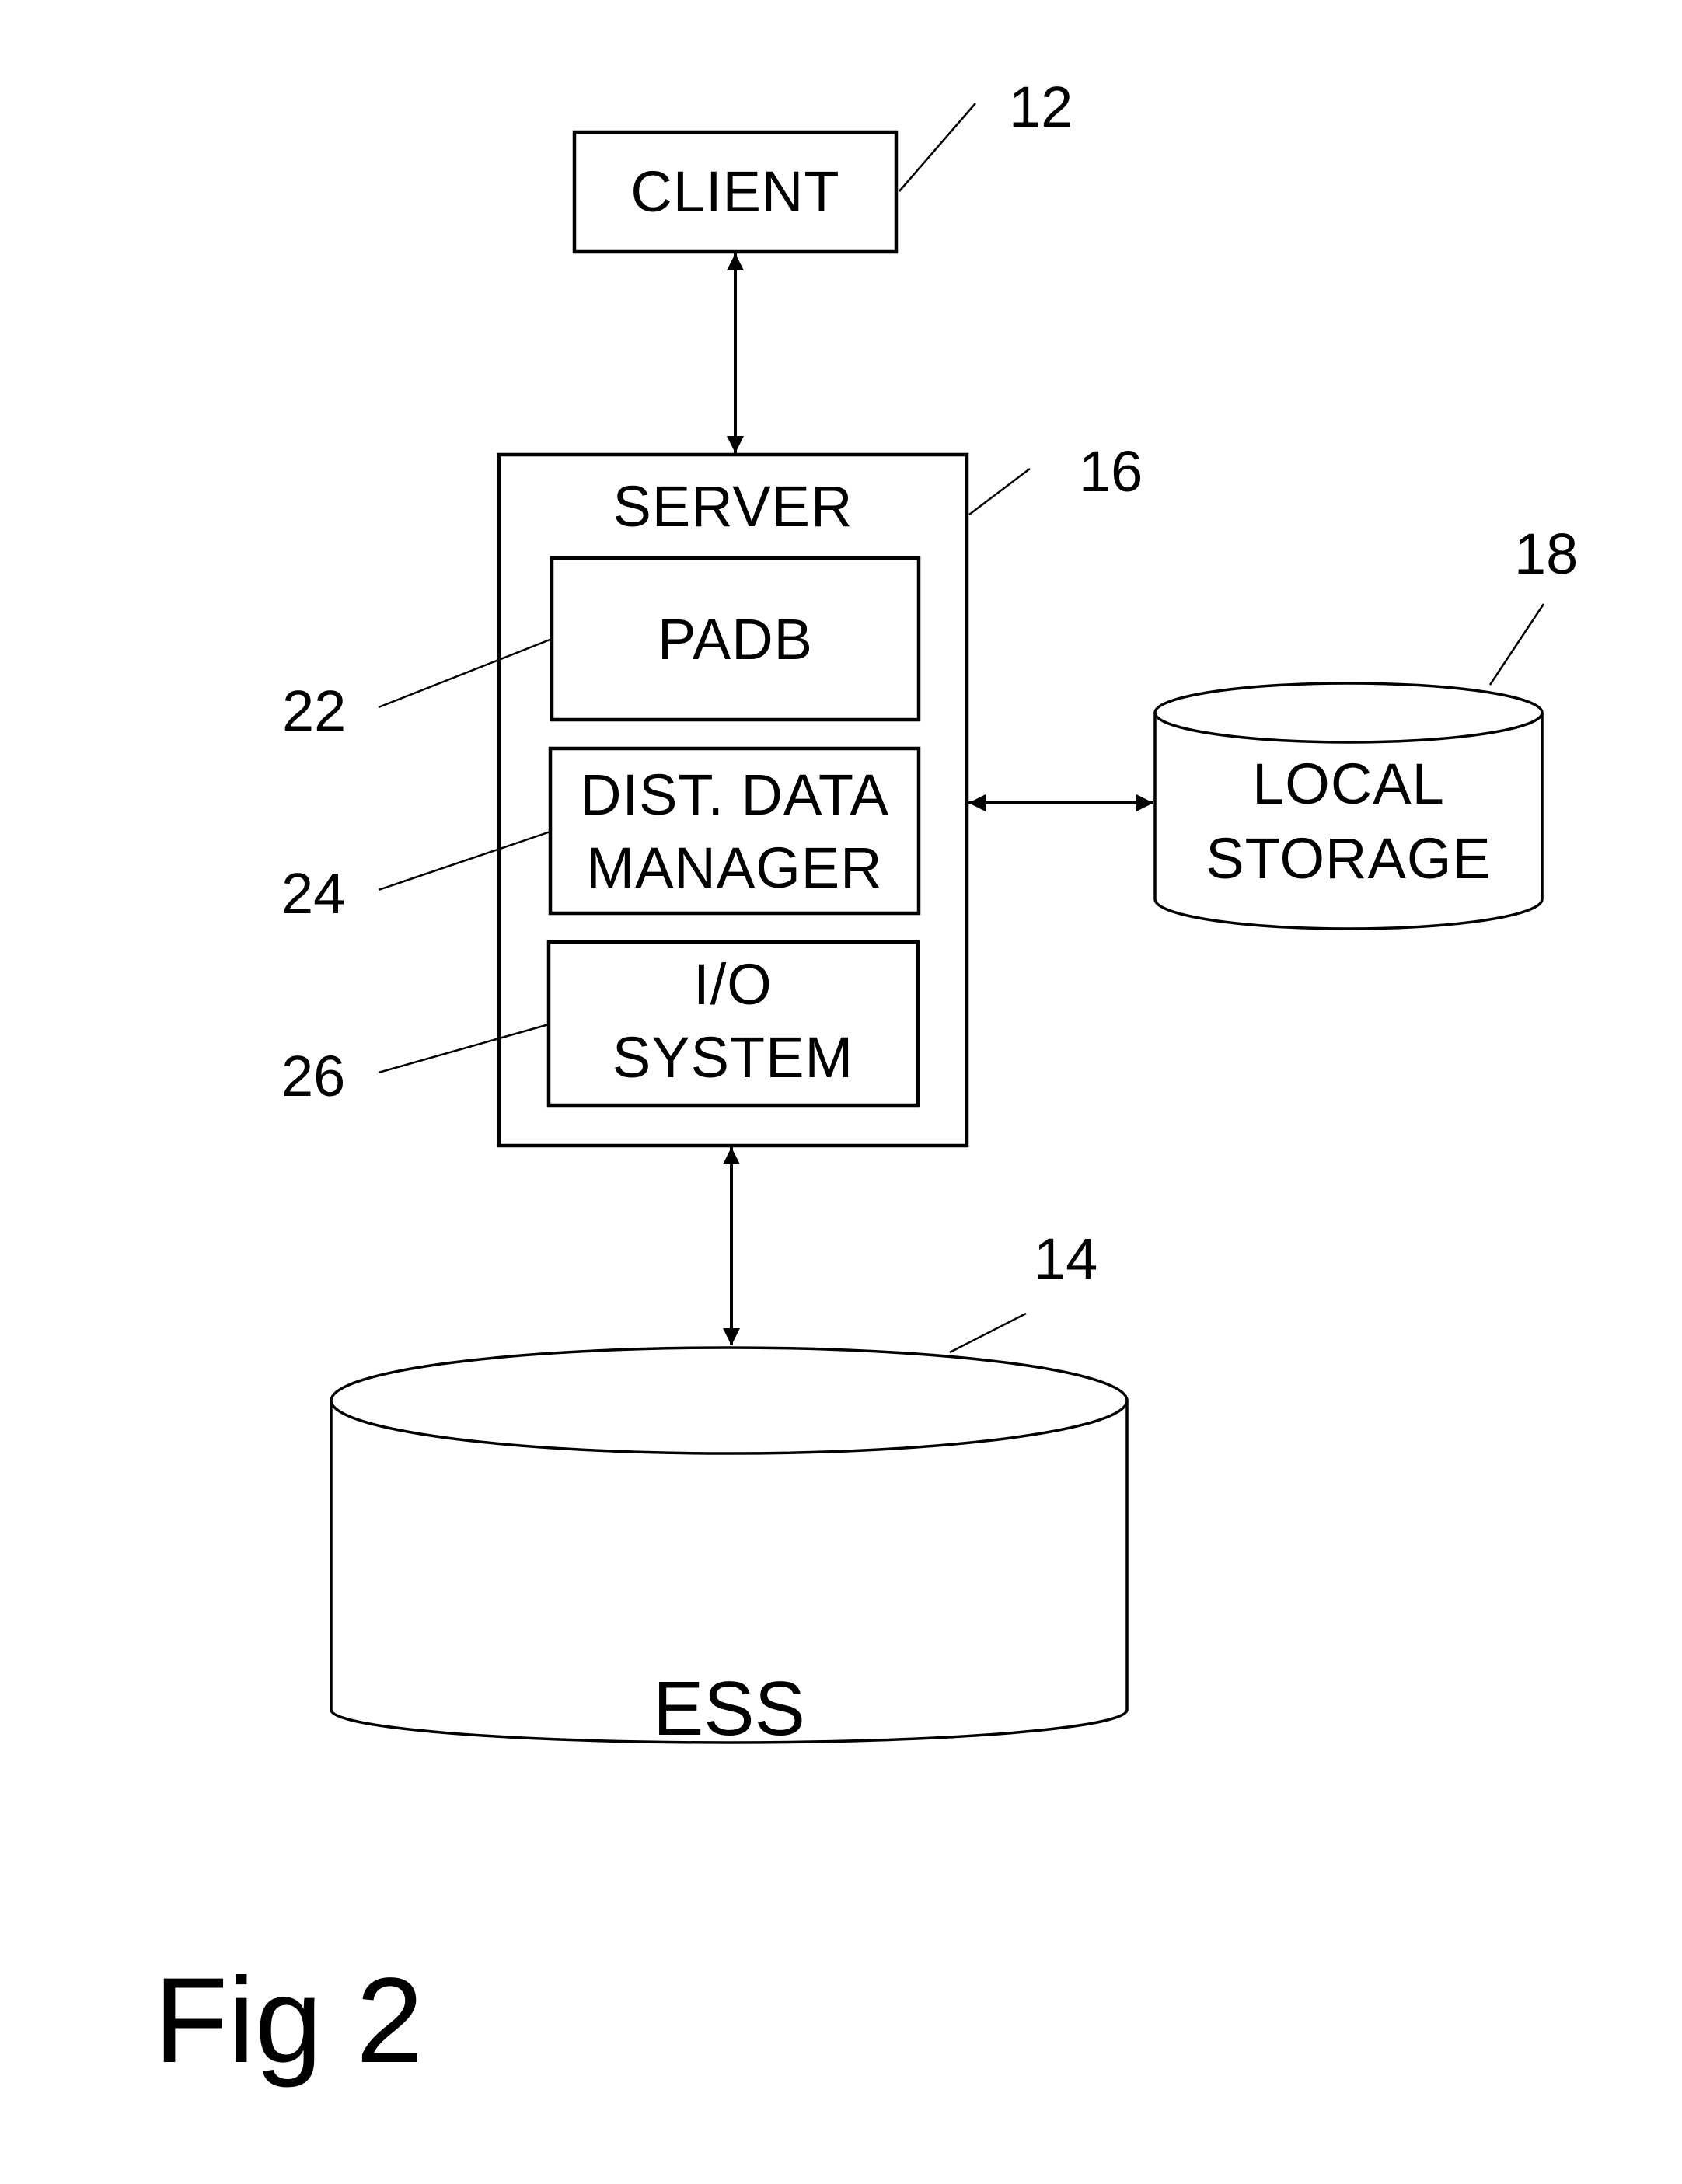 The image size is (1682, 2184). Describe the element at coordinates (289, 2021) in the screenshot. I see `figure-caption: Fig 2` at that location.